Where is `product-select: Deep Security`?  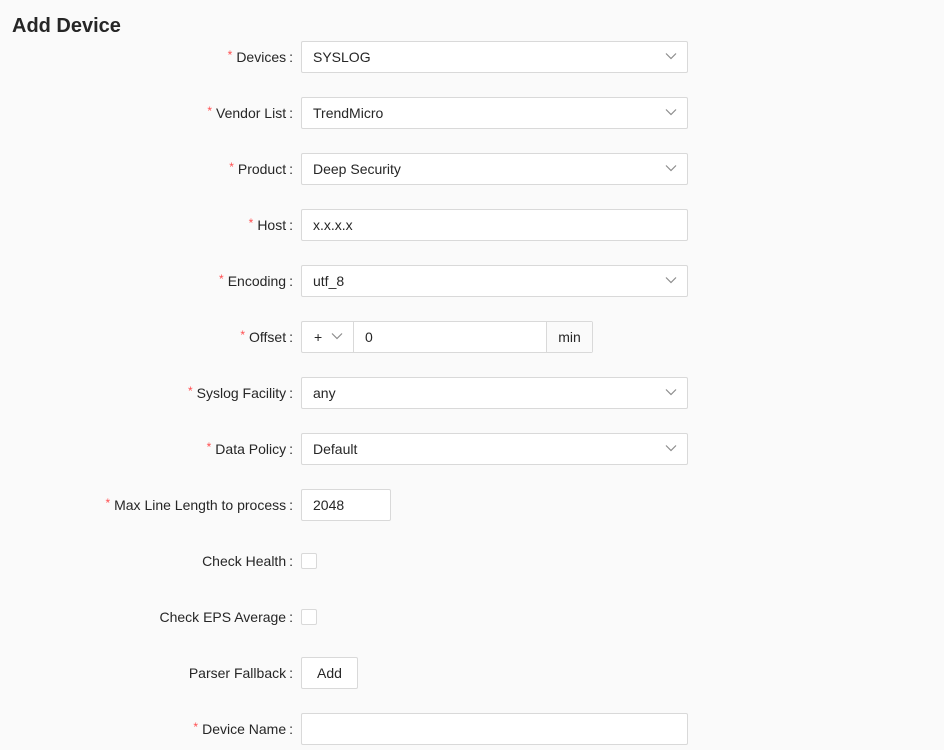 product-select: Deep Security is located at coordinates (494, 169).